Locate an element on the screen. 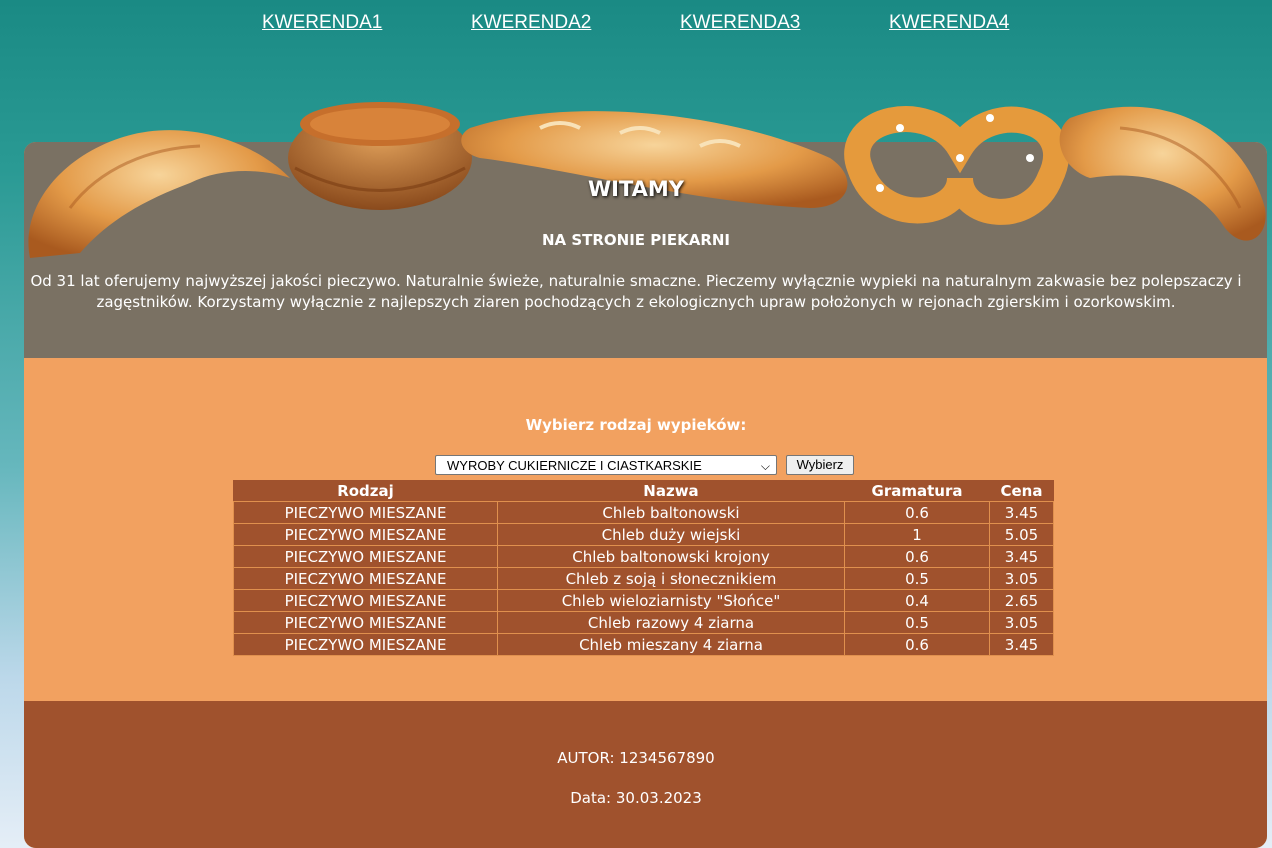 The image size is (1272, 848). author-text: AUTOR: 1234567890 is located at coordinates (636, 758).